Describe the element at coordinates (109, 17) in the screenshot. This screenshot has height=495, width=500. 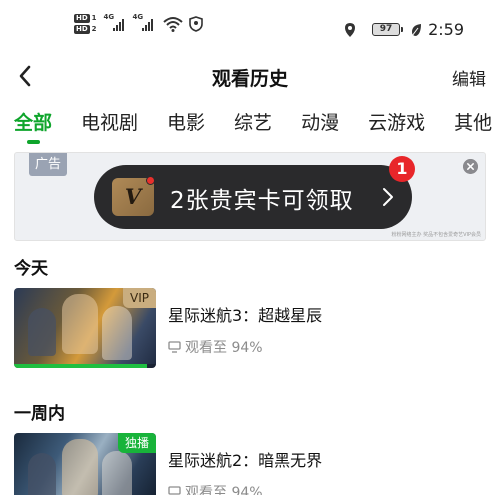
I see `network-type-1: 4G` at that location.